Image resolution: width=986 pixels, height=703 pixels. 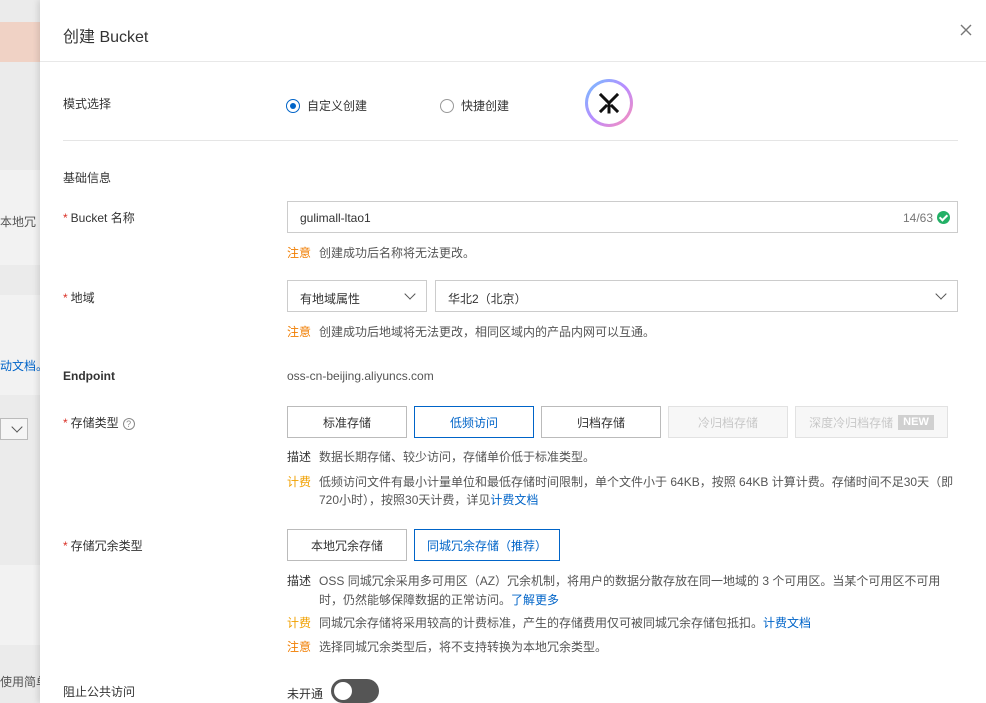 What do you see at coordinates (601, 422) in the screenshot?
I see `storage-type-archive: 归档存储` at bounding box center [601, 422].